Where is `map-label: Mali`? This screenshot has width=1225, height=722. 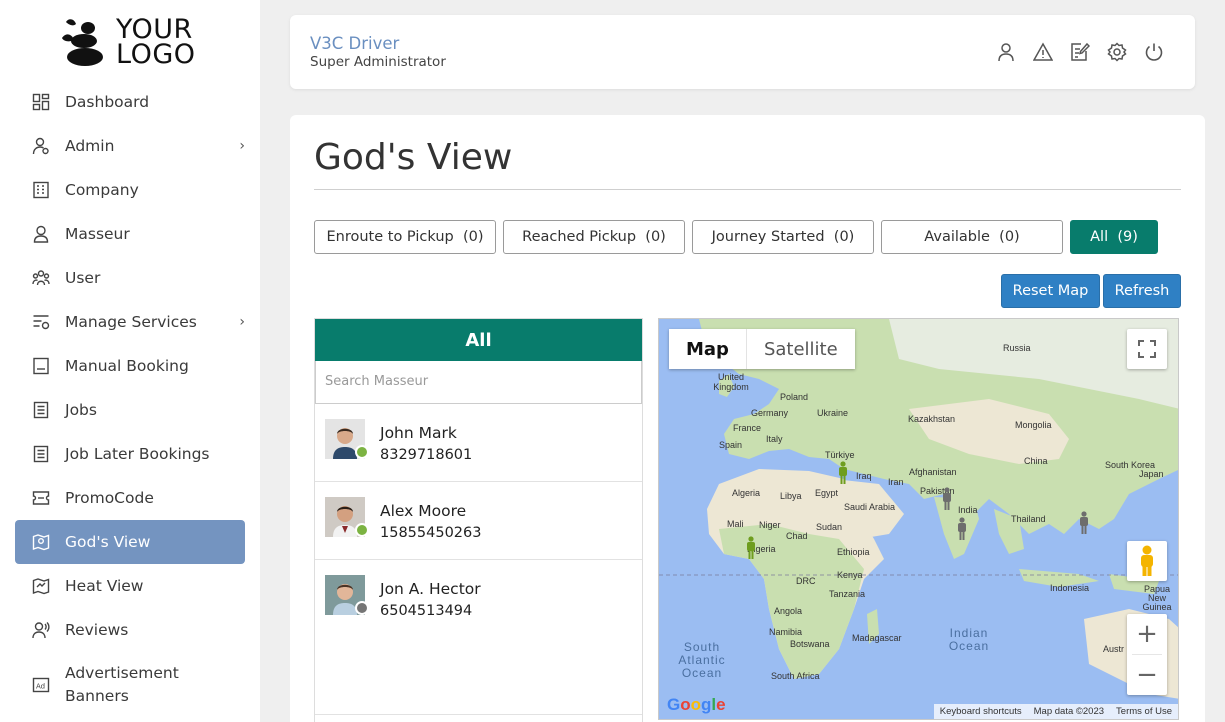
map-label: Mali is located at coordinates (735, 524).